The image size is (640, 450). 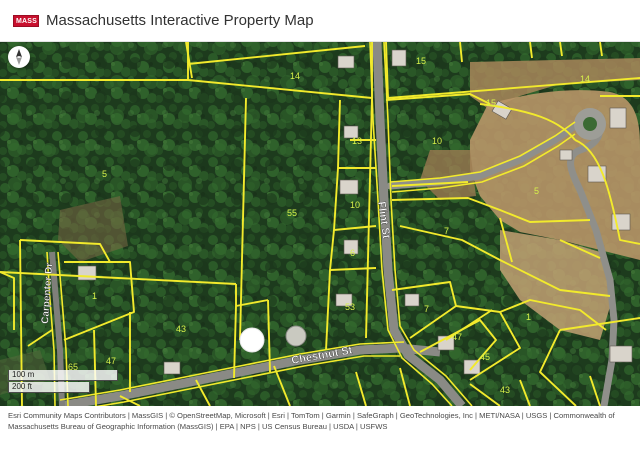 I want to click on logo-text: MASS, so click(x=27, y=21).